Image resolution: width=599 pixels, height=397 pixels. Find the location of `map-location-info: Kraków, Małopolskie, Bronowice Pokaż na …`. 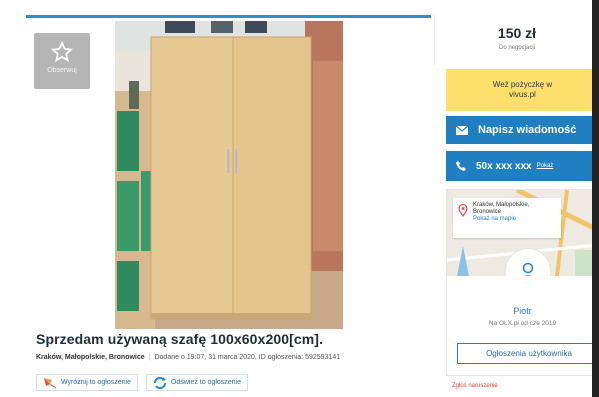

map-location-info: Kraków, Małopolskie, Bronowice Pokaż na … is located at coordinates (507, 218).